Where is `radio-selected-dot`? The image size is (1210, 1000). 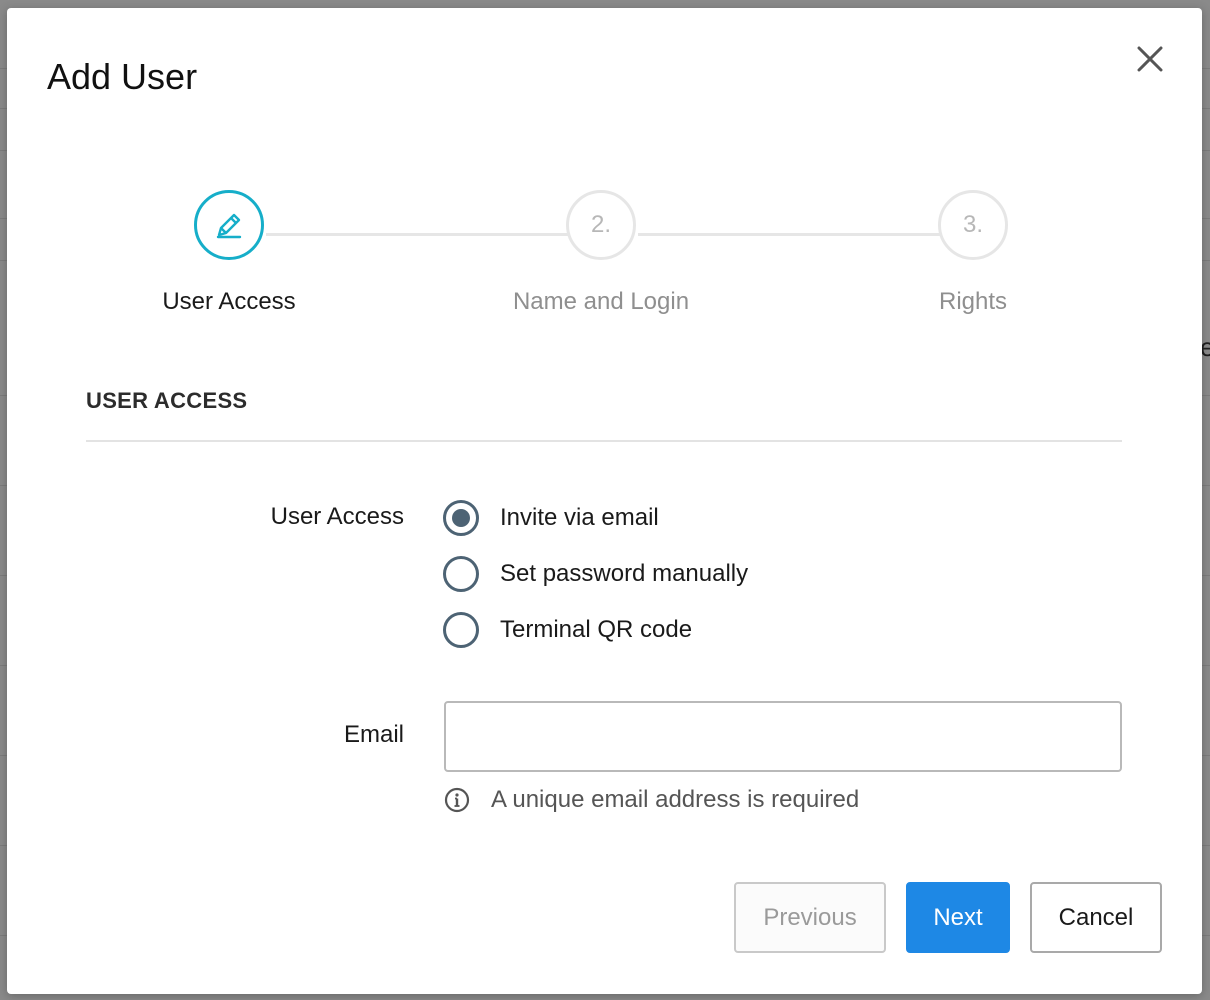
radio-selected-dot is located at coordinates (461, 518).